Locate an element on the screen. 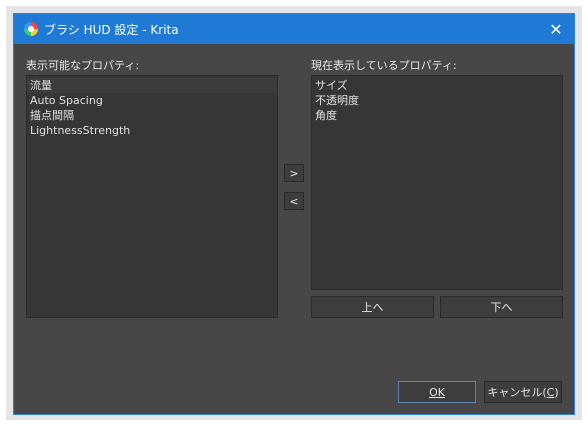 The height and width of the screenshot is (428, 588). move-up-button: 上へ is located at coordinates (372, 307).